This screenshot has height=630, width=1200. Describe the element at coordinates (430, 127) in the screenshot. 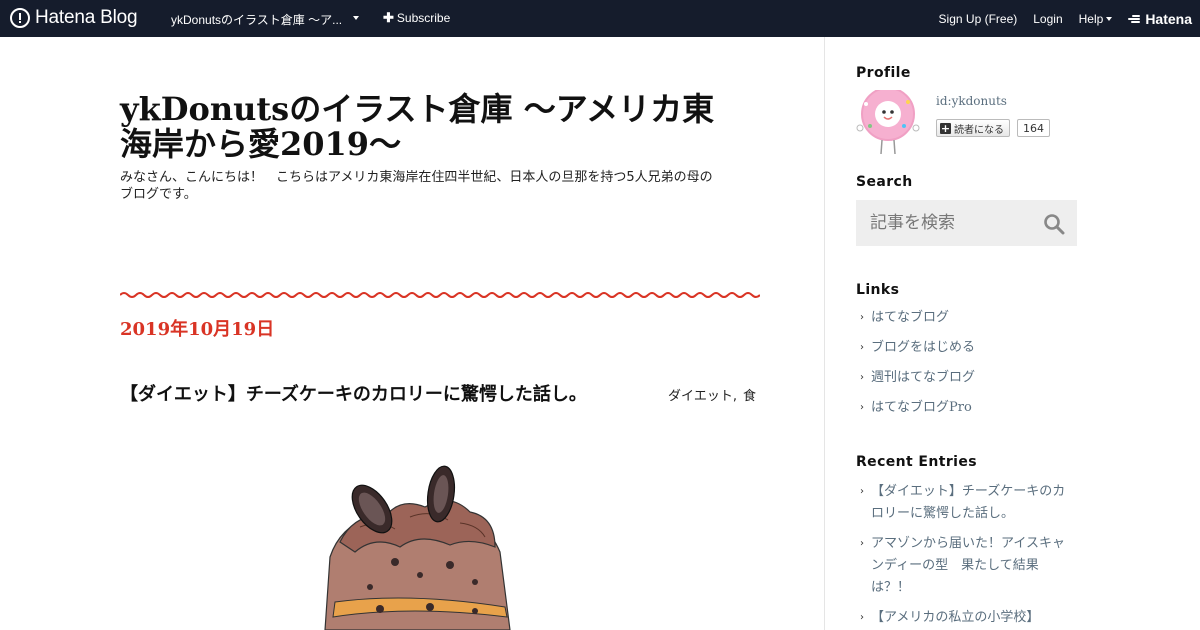

I see `blog-title: ykDonutsのイラスト倉庫 ～アメリカ東海岸から愛2019～` at that location.